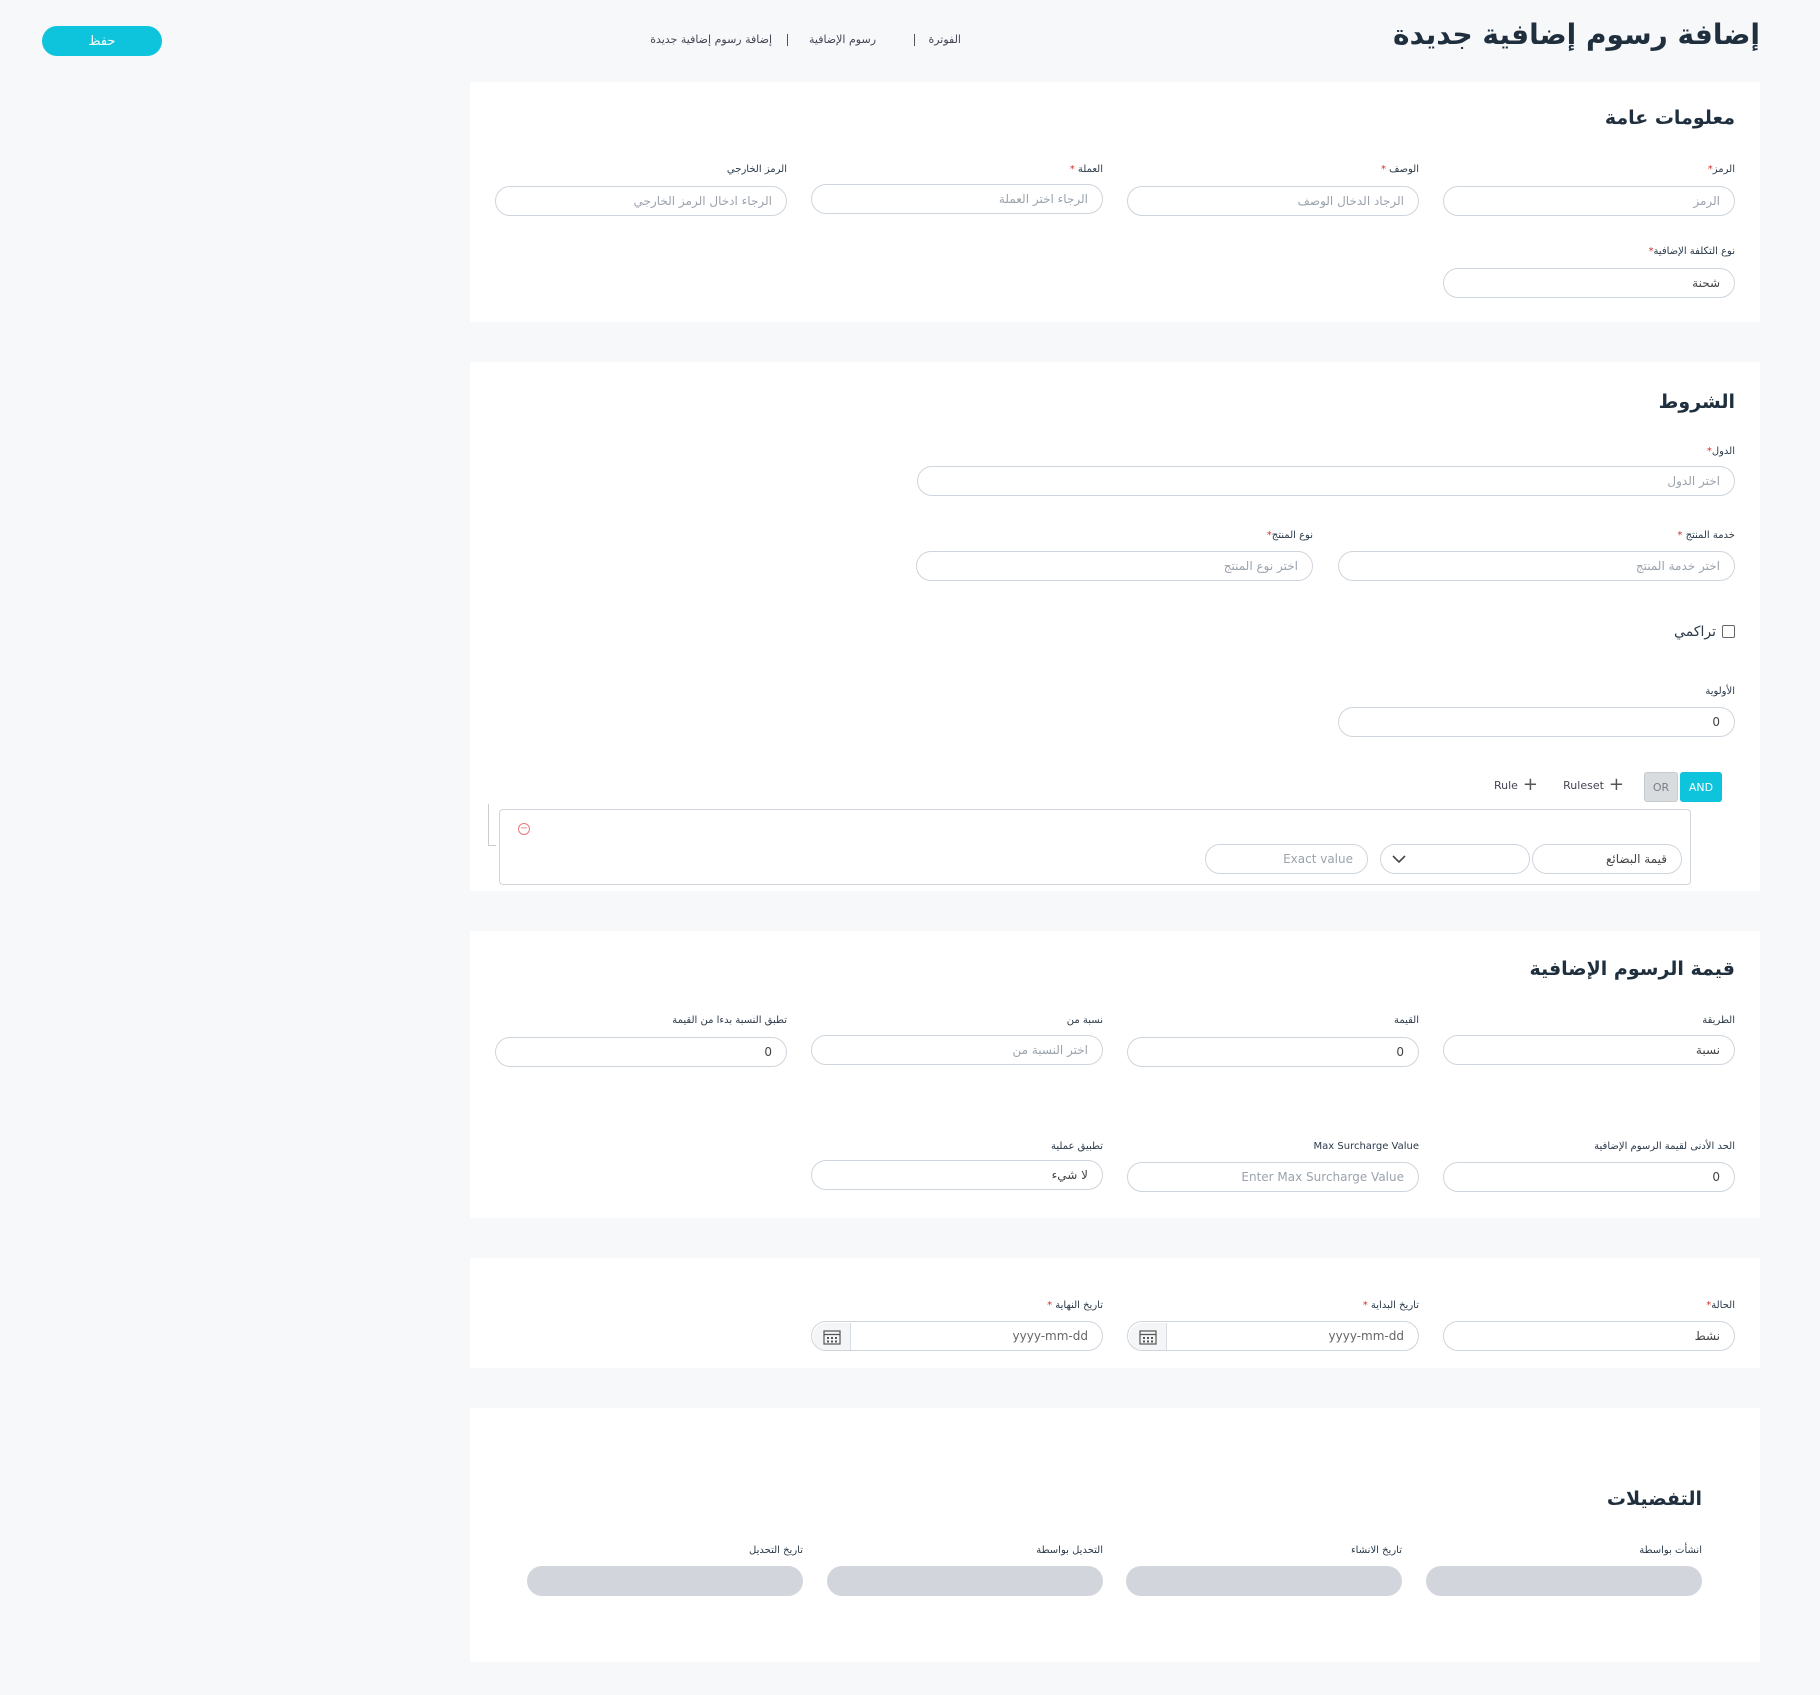 The width and height of the screenshot is (1820, 1695). I want to click on conditions-title: الشروط, so click(1696, 402).